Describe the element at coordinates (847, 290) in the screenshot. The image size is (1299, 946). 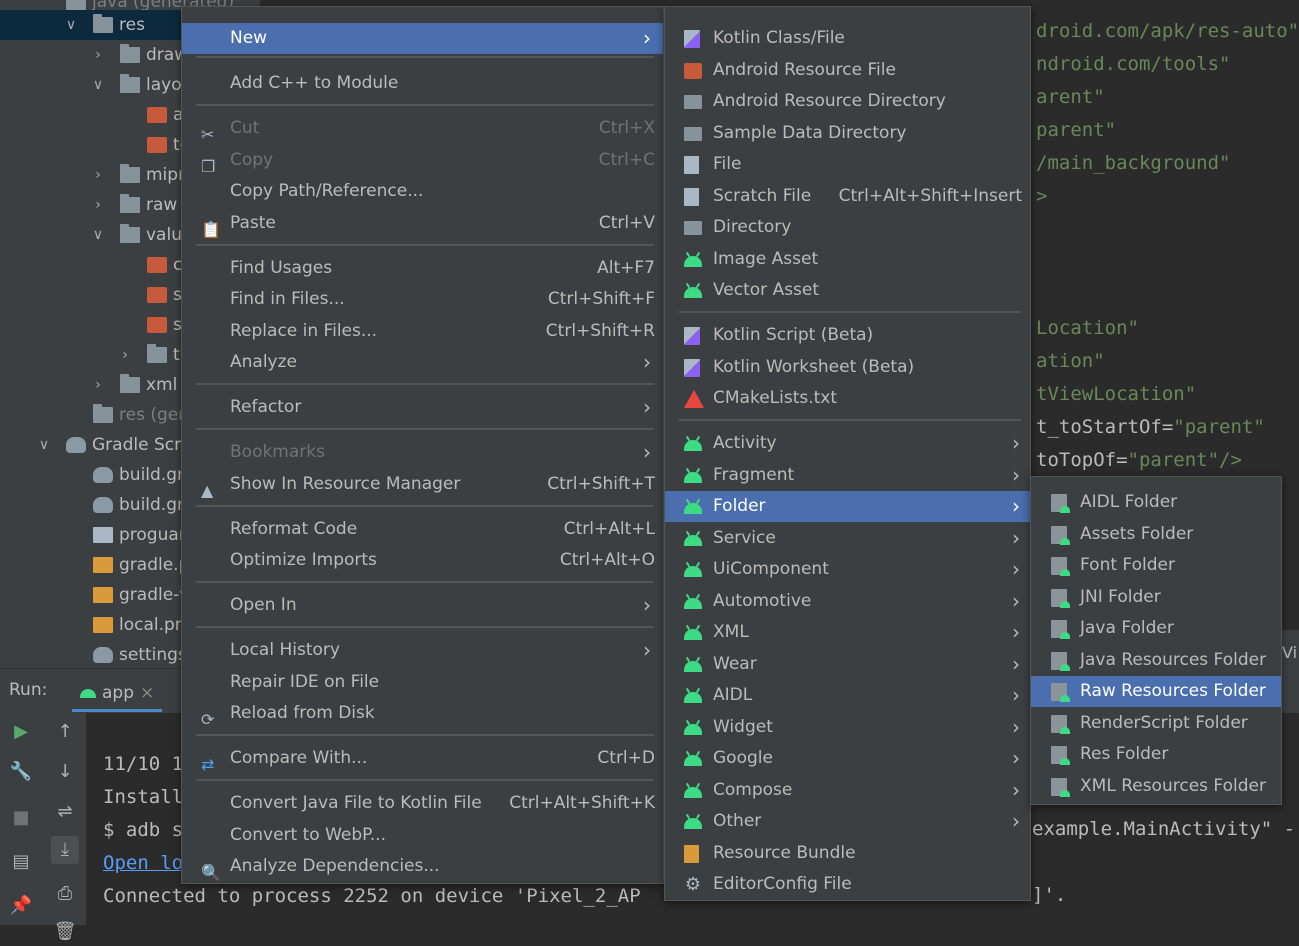
I see `new-item-vector-asset: Vector Asset` at that location.